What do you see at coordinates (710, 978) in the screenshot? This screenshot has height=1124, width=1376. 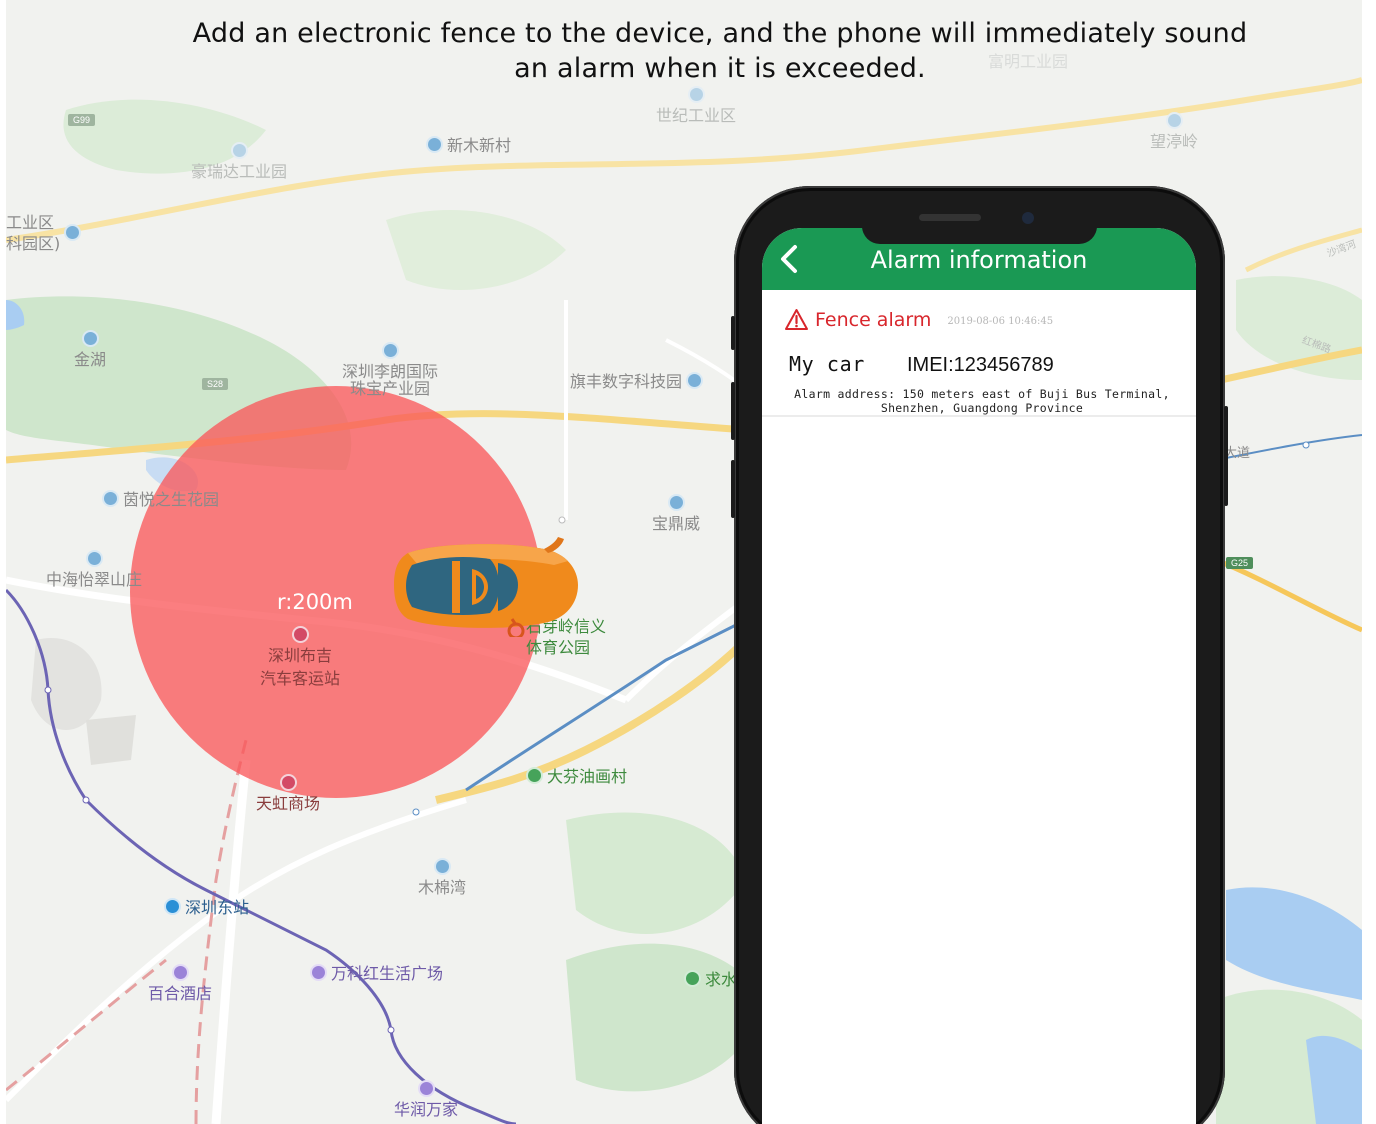 I see `poi-qiushui: 求水` at bounding box center [710, 978].